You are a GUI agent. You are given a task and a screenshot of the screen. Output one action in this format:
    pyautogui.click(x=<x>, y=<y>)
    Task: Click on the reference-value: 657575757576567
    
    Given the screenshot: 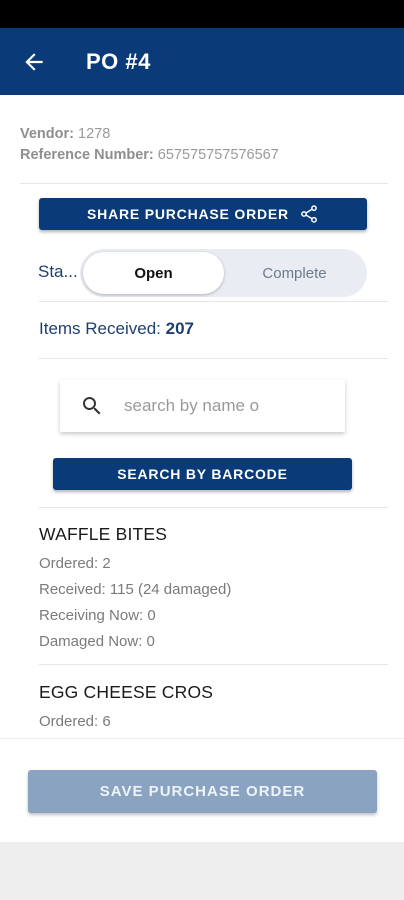 What is the action you would take?
    pyautogui.click(x=218, y=155)
    